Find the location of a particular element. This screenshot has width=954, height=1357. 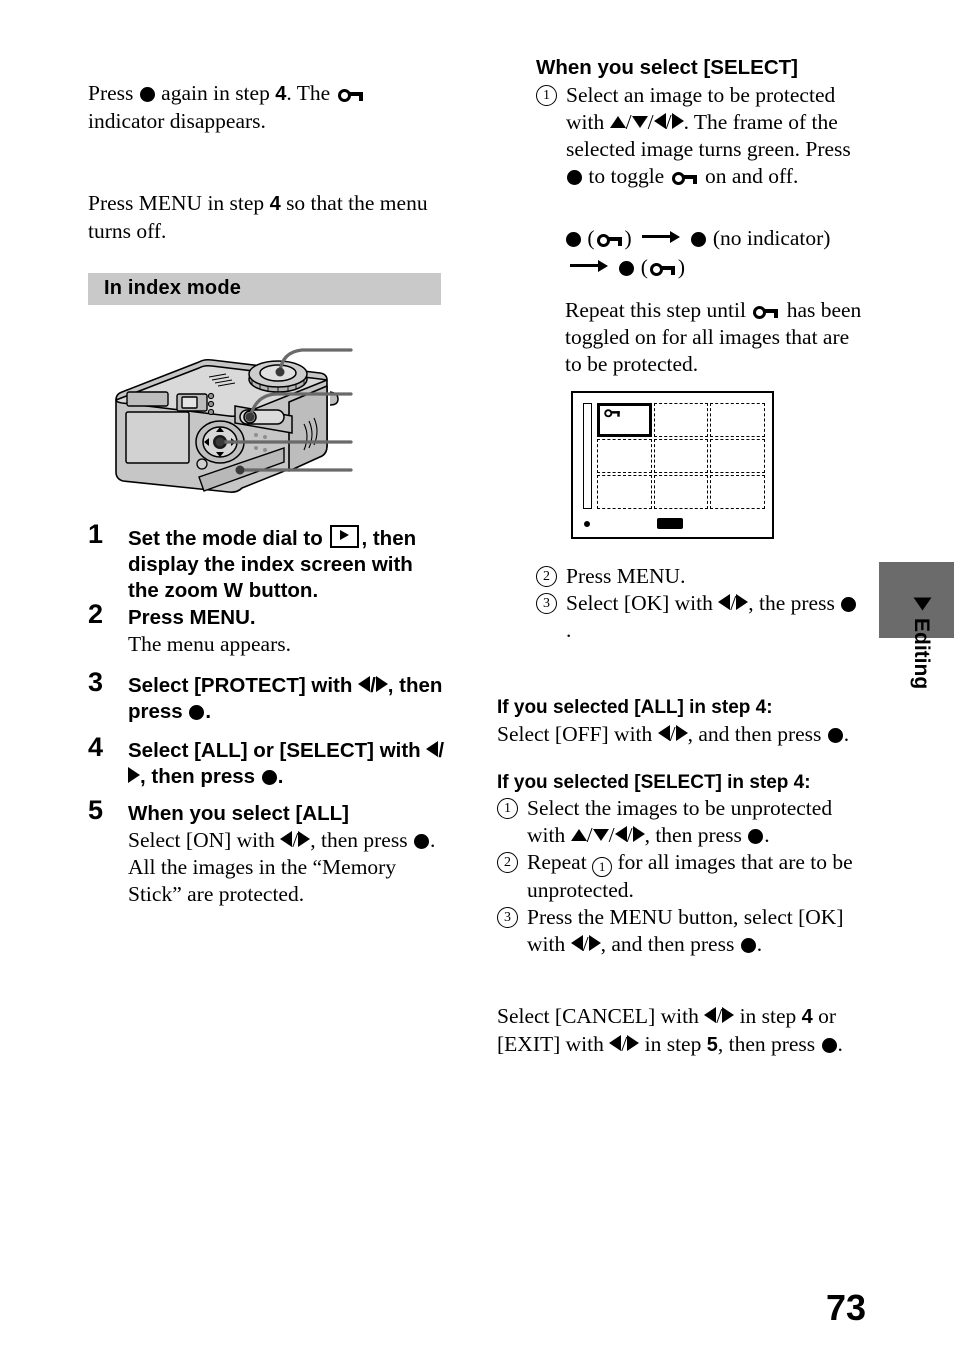

toggle-state-diagram: () (no indicator) () is located at coordinates (715, 253).